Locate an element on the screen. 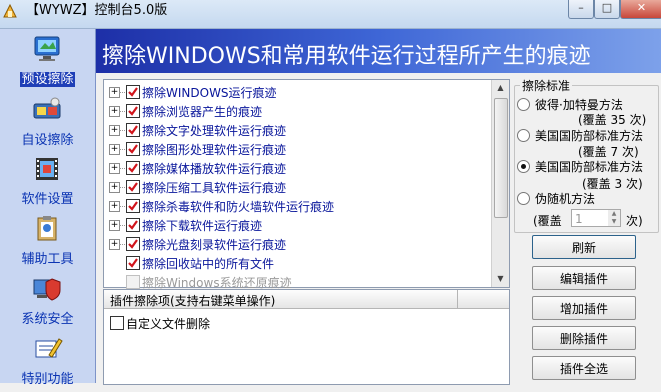 Image resolution: width=661 pixels, height=392 pixels. stepper-down-icon: ▼ is located at coordinates (614, 222).